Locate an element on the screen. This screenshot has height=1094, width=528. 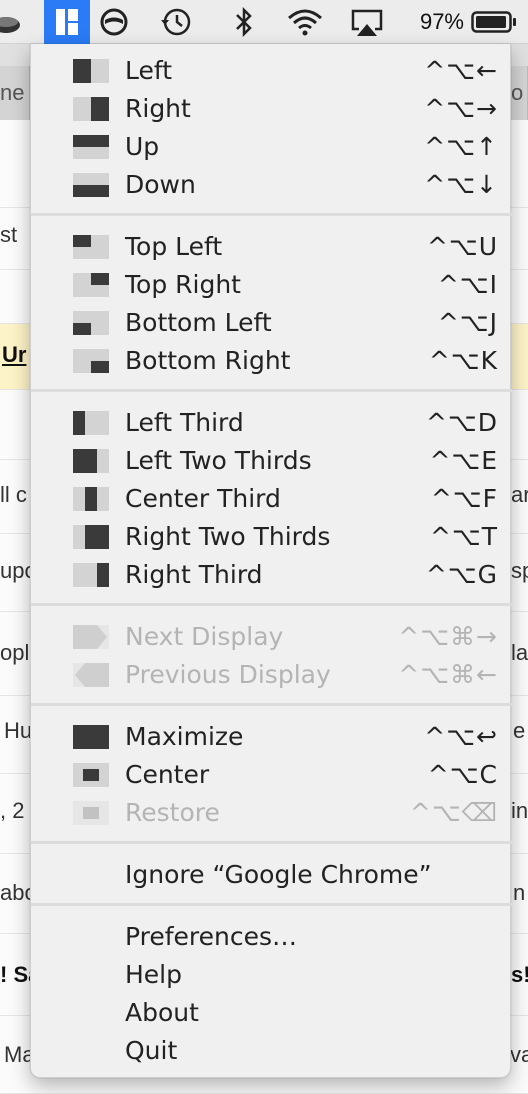
menu-item-label: Top Right is located at coordinates (183, 284).